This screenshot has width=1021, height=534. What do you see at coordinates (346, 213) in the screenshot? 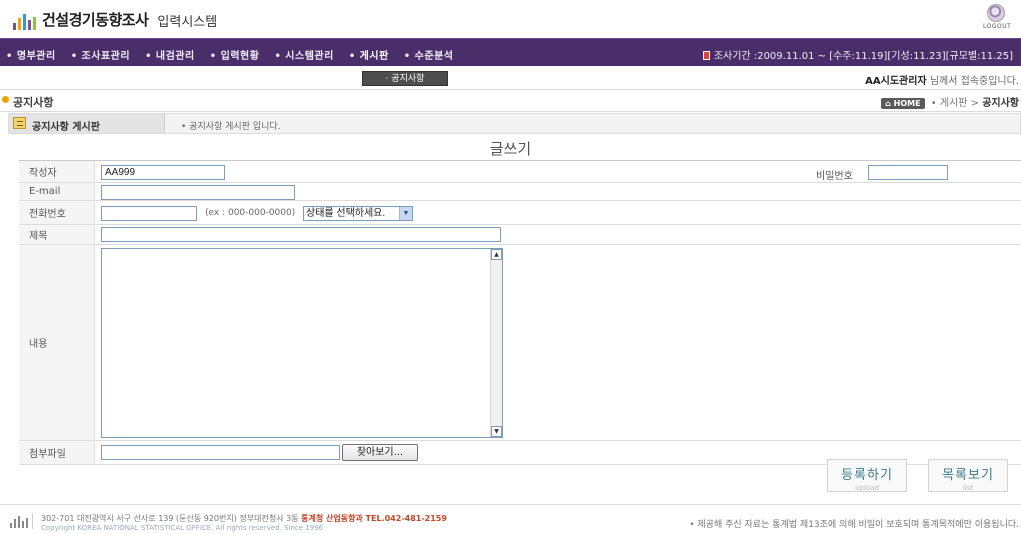
I see `status-select-value: 상태를 선택하세요.` at bounding box center [346, 213].